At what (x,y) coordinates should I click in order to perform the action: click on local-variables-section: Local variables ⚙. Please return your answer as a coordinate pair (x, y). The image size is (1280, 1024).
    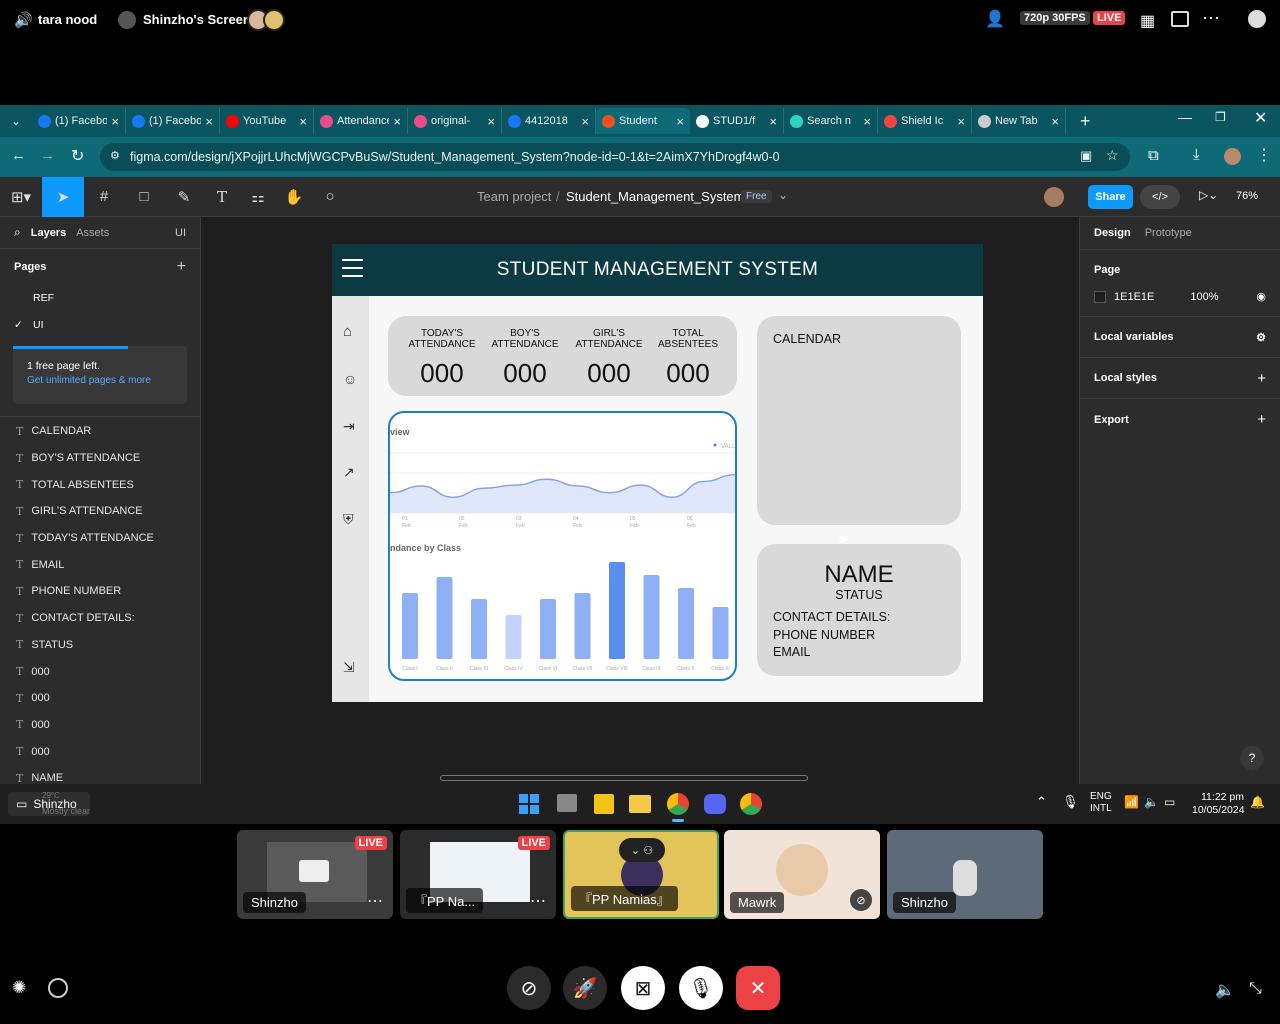
    Looking at the image, I should click on (1180, 337).